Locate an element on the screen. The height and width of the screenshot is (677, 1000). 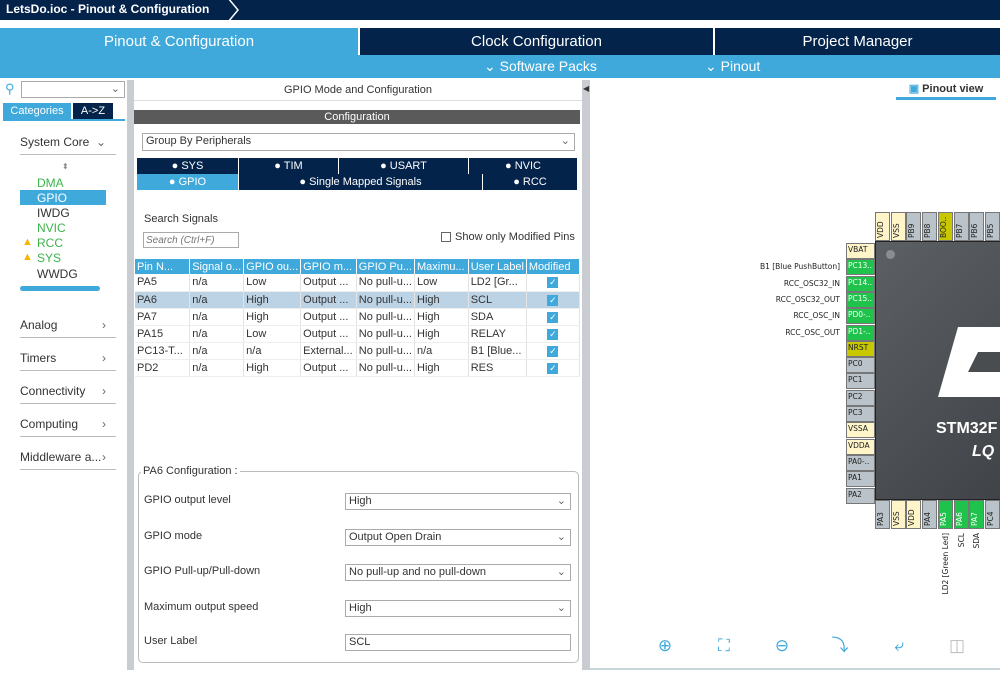
list-item-sys: SYS is located at coordinates (49, 258).